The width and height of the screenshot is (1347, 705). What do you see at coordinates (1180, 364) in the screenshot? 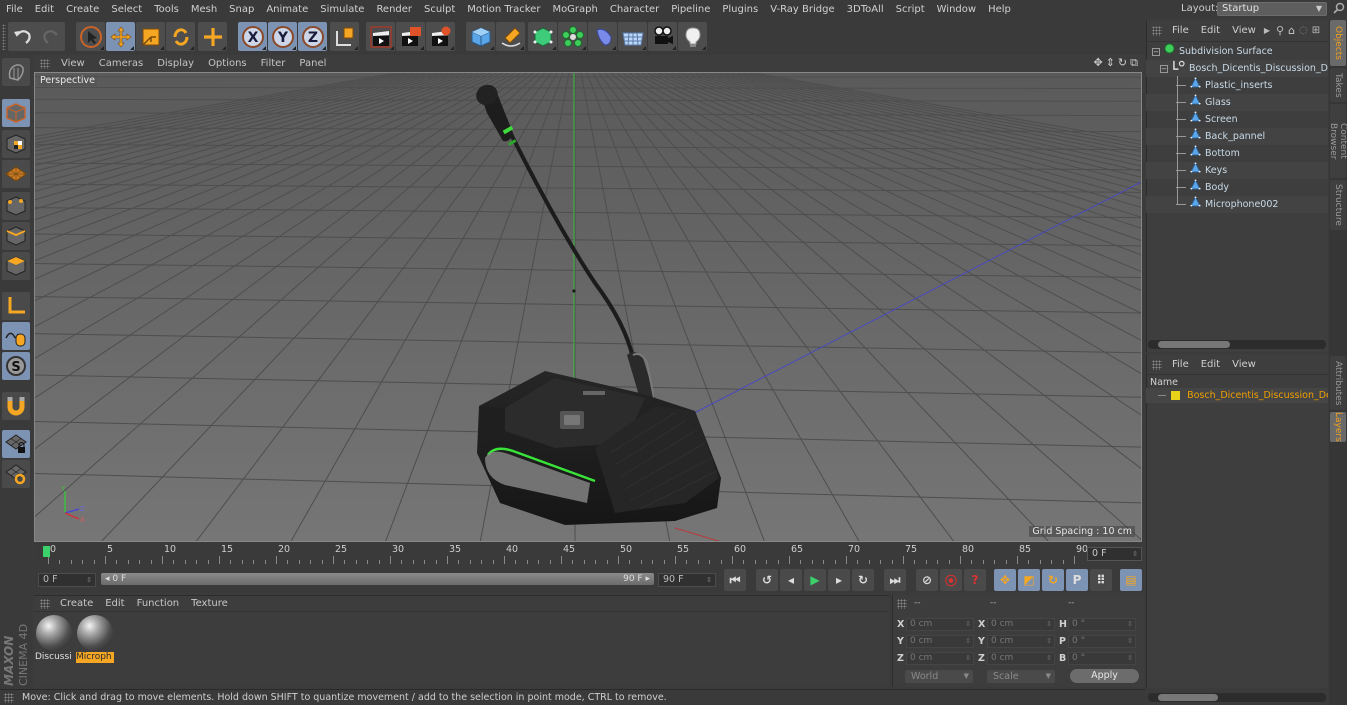
I see `layer-menu-file: File` at bounding box center [1180, 364].